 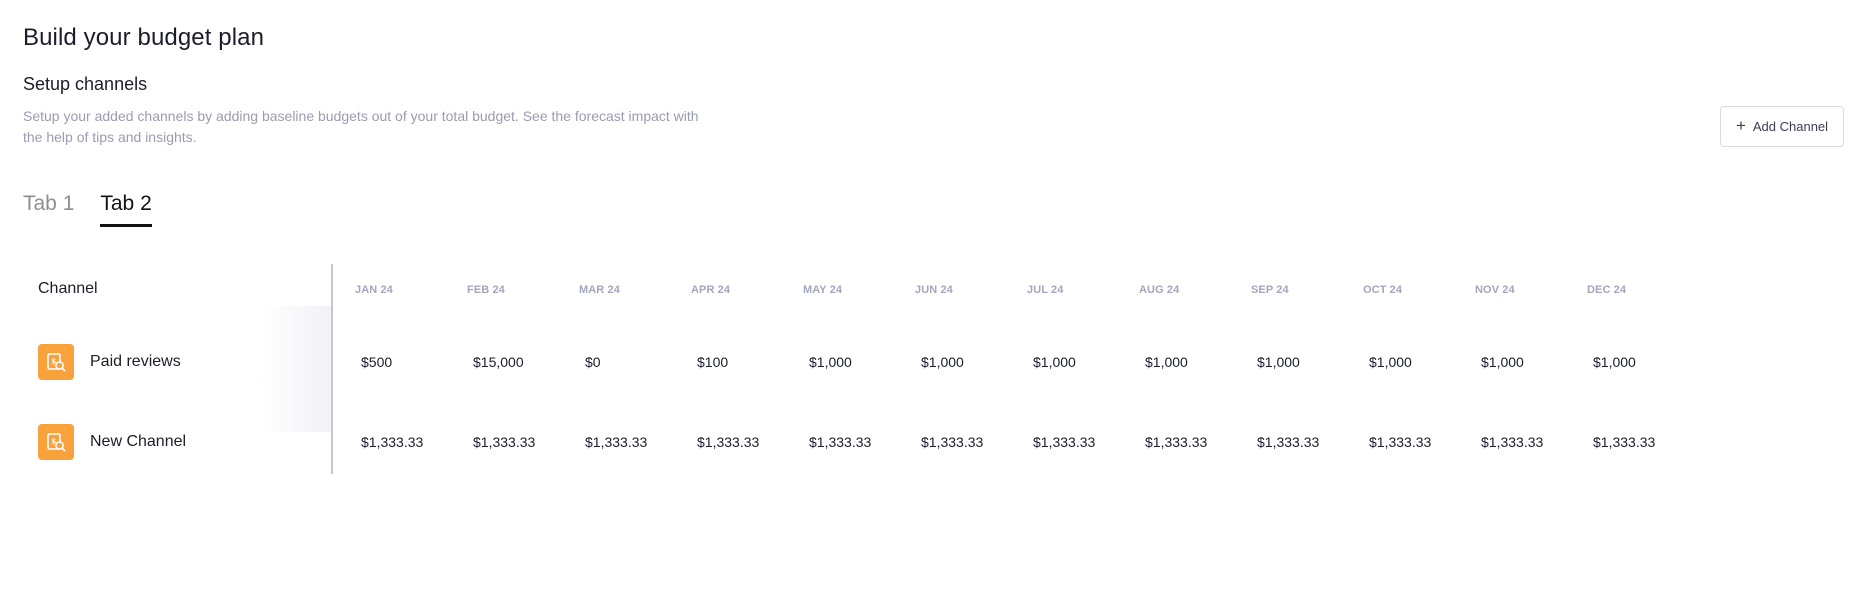 I want to click on budget-cell: $500, so click(x=376, y=362).